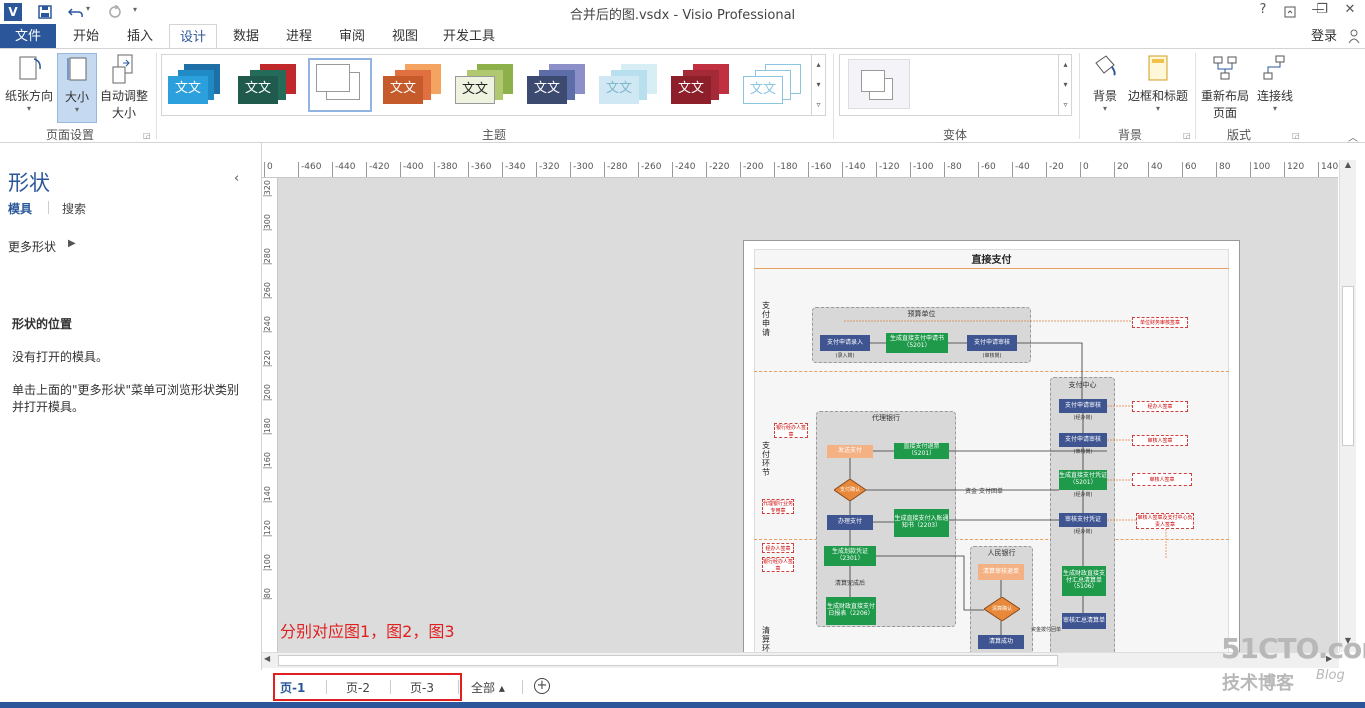 The image size is (1365, 708). I want to click on ruler-tick-label: -360, so click(479, 169).